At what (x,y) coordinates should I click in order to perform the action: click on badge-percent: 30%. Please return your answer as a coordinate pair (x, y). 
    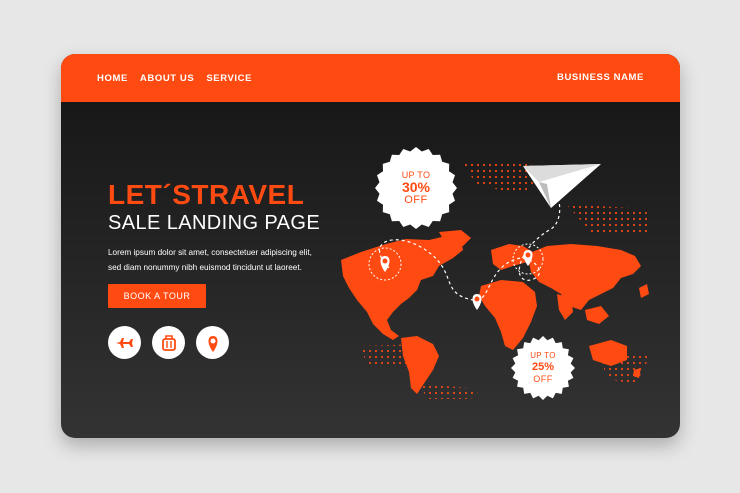
    Looking at the image, I should click on (416, 187).